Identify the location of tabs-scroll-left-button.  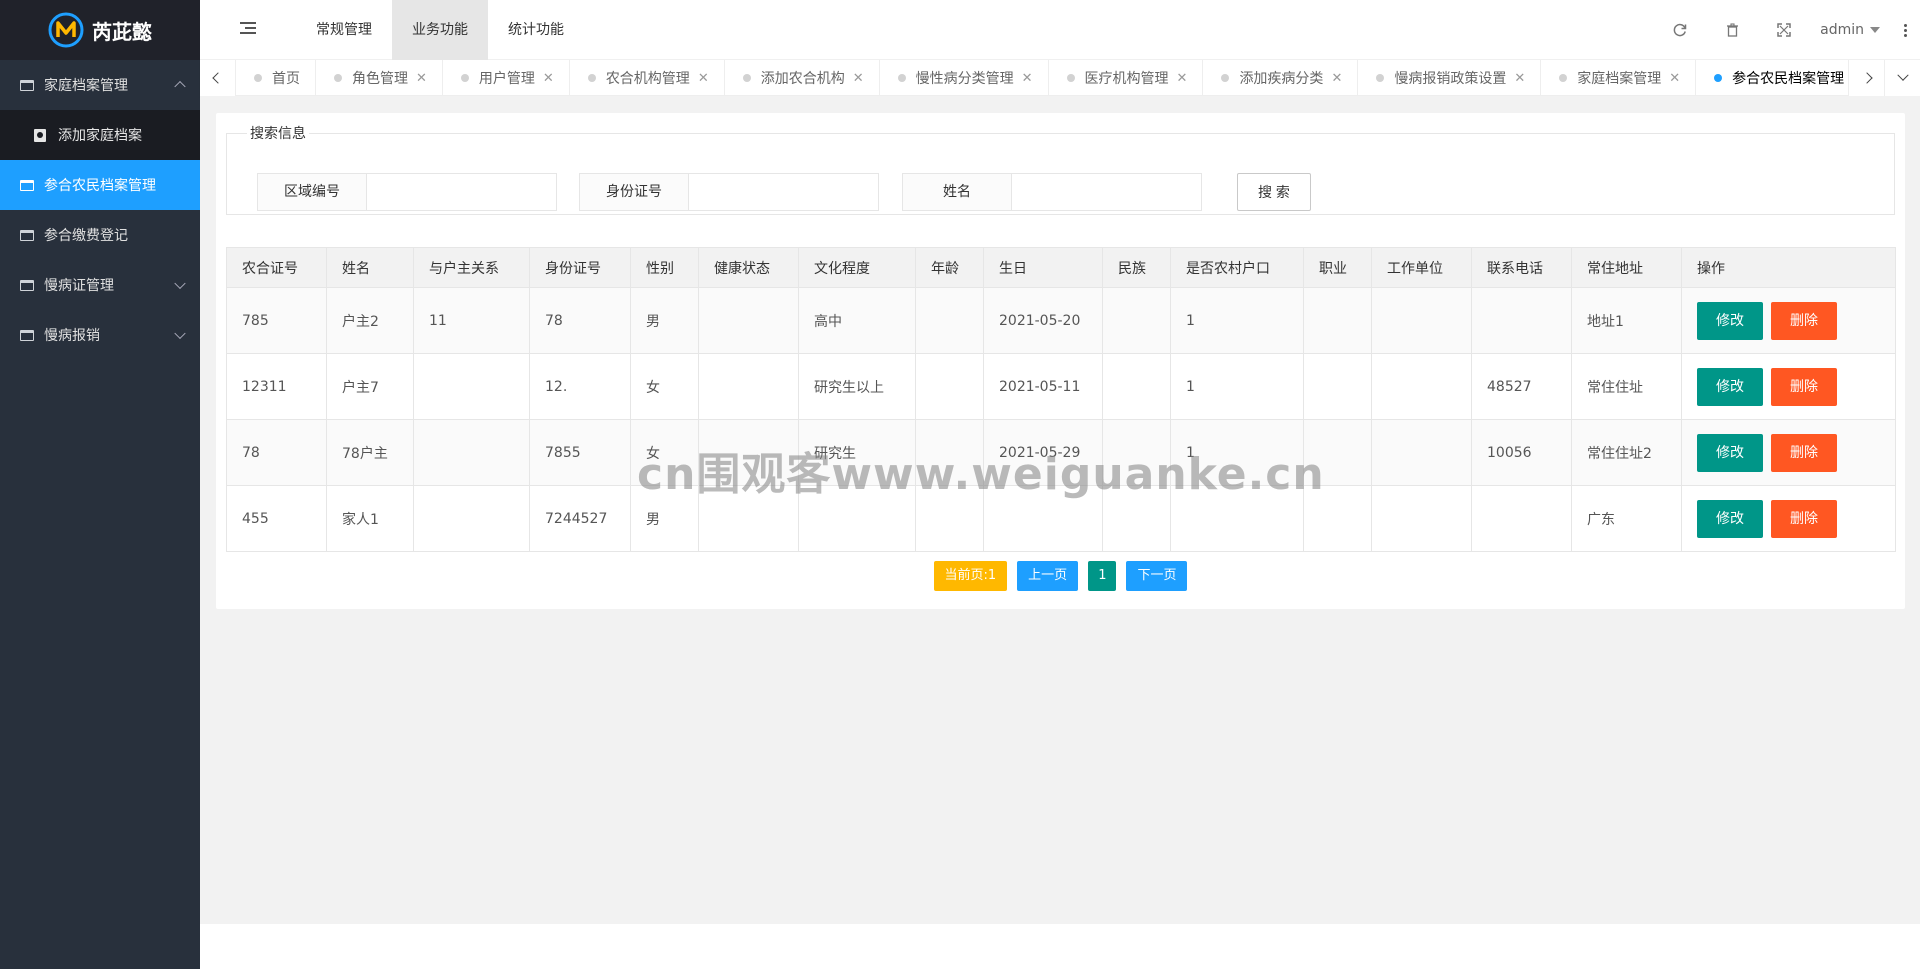
(218, 78).